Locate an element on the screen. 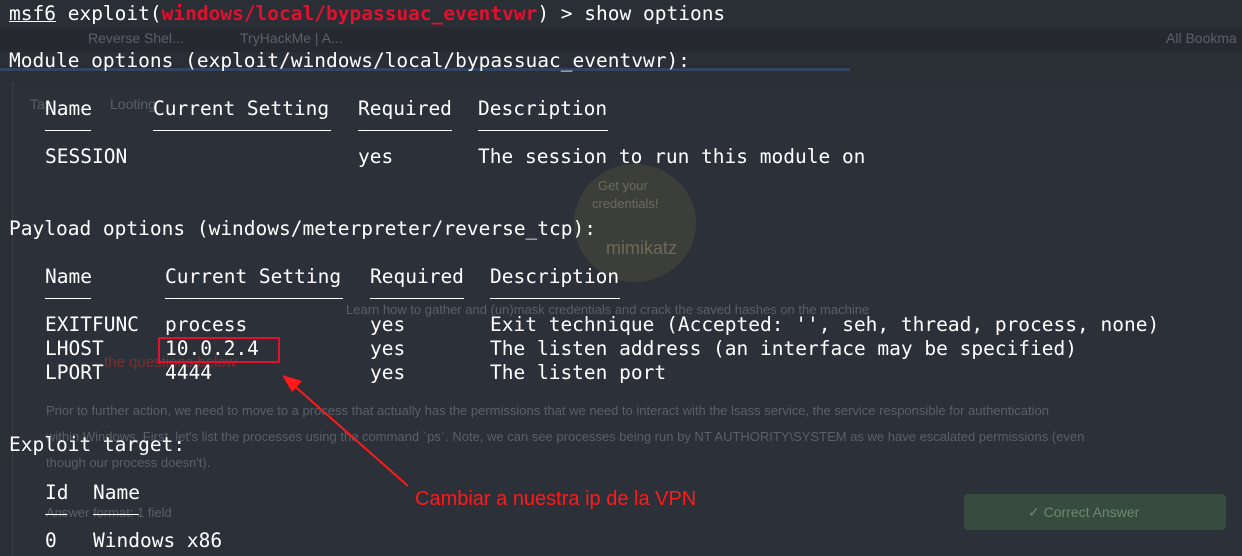  annotation-label: Cambiar a nuestra ip de la VPN is located at coordinates (556, 499).